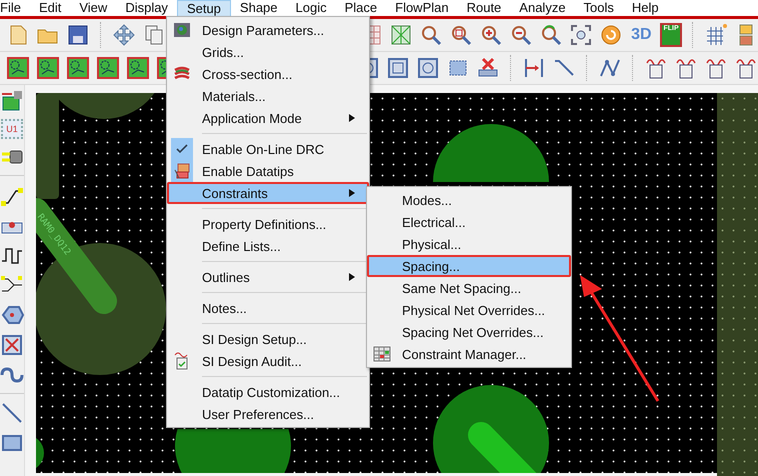 The image size is (758, 476). I want to click on menu-item: Constraints, so click(268, 193).